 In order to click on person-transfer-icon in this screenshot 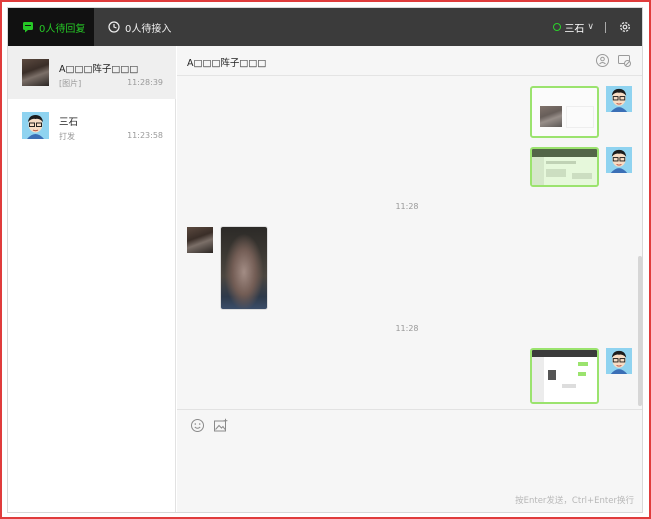, I will do `click(602, 60)`.